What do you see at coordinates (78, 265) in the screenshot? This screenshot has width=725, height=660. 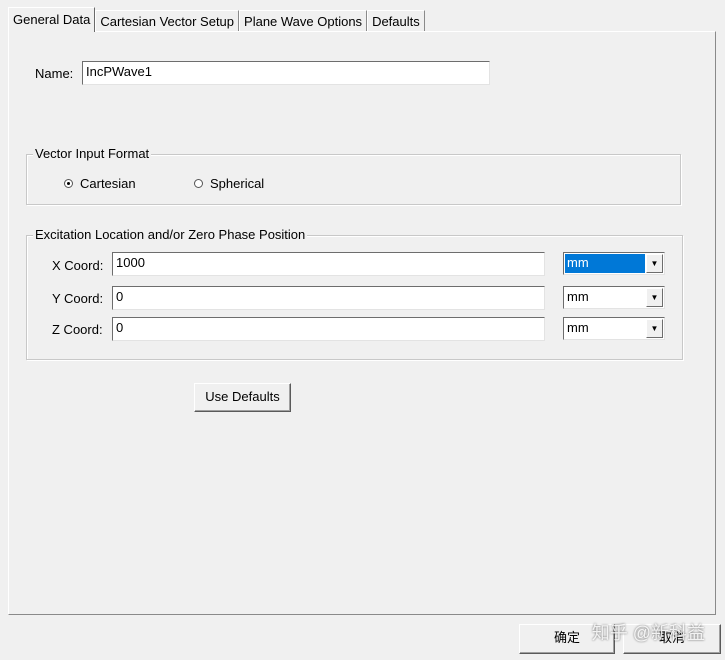 I see `x-coord-label: X Coord:` at bounding box center [78, 265].